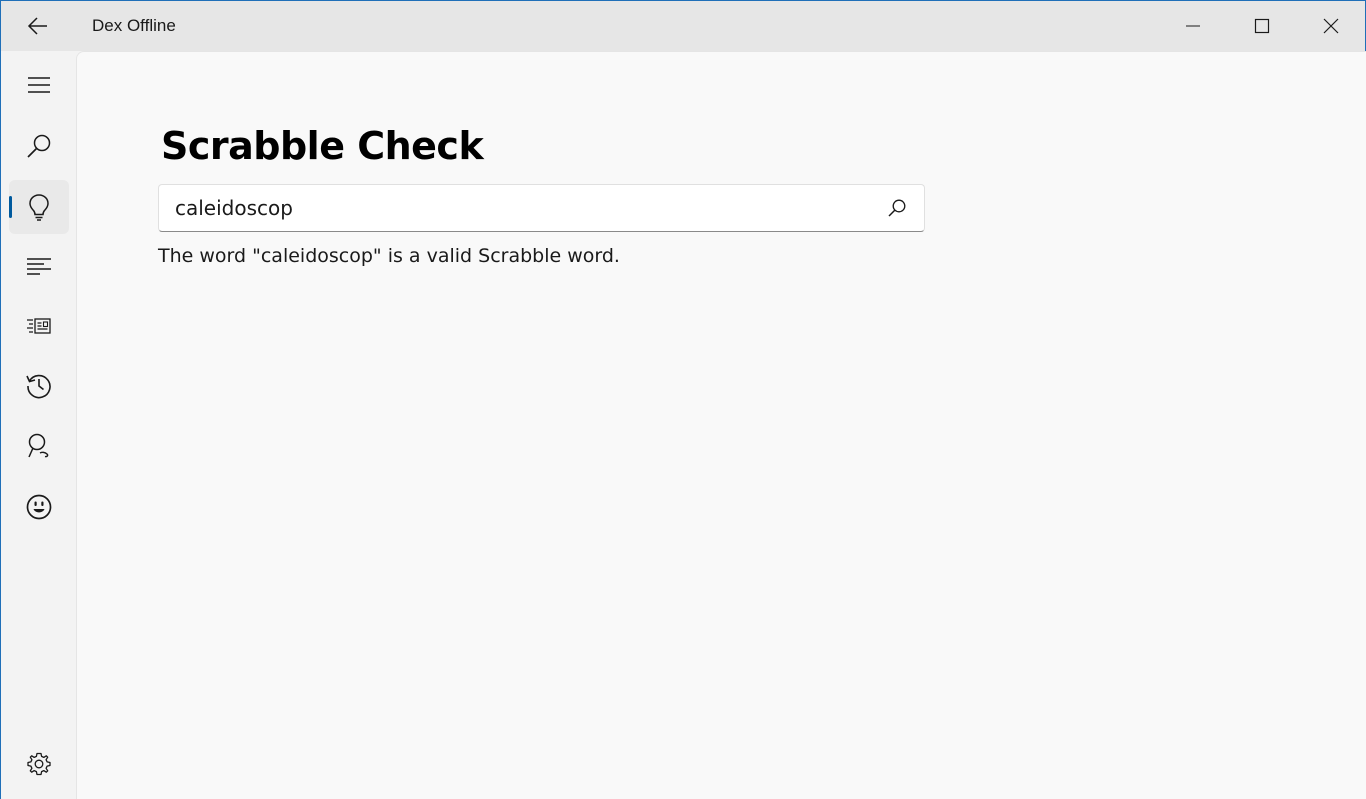 This screenshot has width=1366, height=799. I want to click on nav-item-search, so click(39, 146).